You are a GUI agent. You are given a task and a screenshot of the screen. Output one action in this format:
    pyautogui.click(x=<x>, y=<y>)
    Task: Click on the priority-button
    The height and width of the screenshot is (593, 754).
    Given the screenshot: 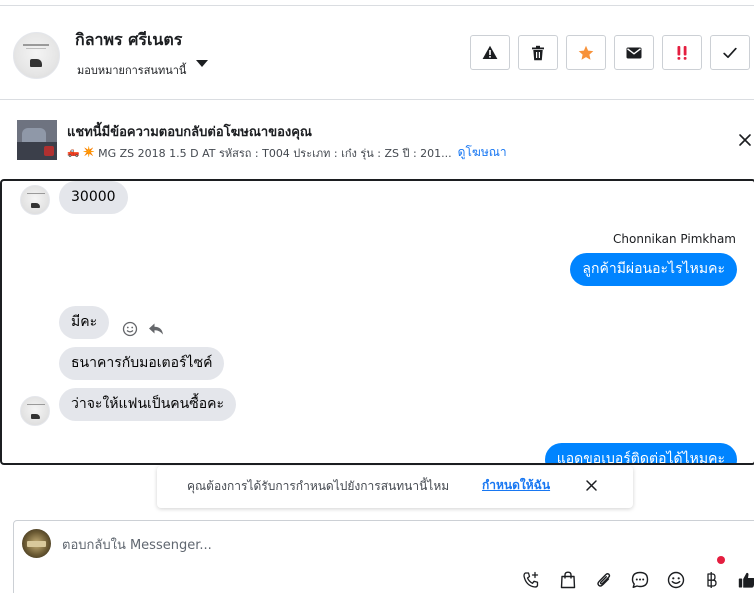 What is the action you would take?
    pyautogui.click(x=682, y=52)
    